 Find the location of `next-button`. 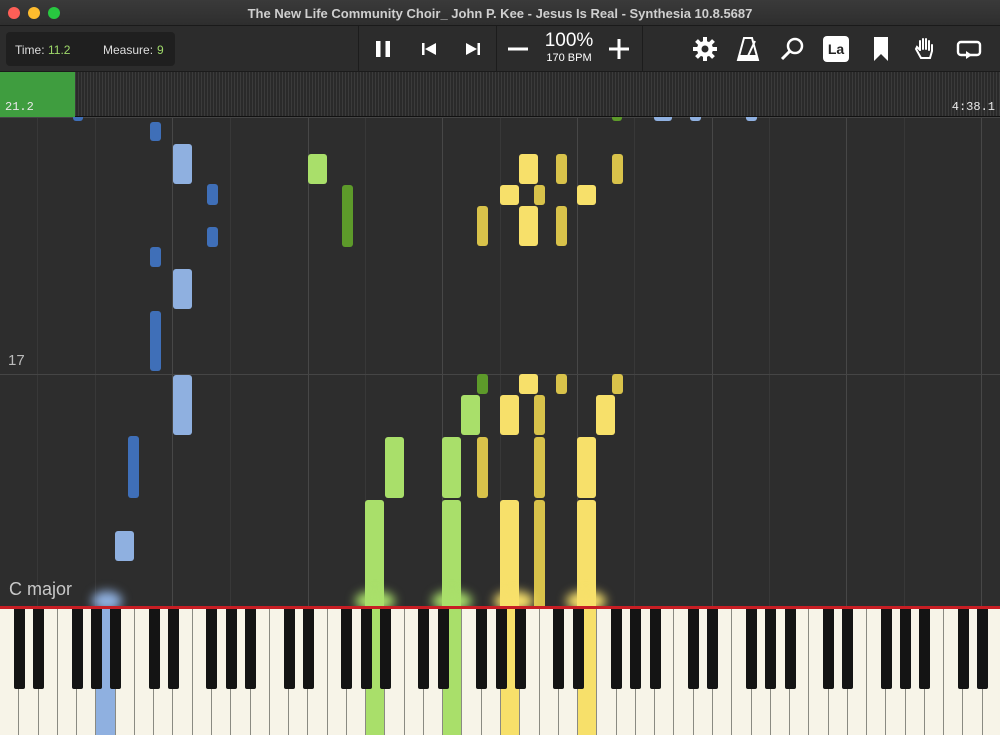

next-button is located at coordinates (473, 49).